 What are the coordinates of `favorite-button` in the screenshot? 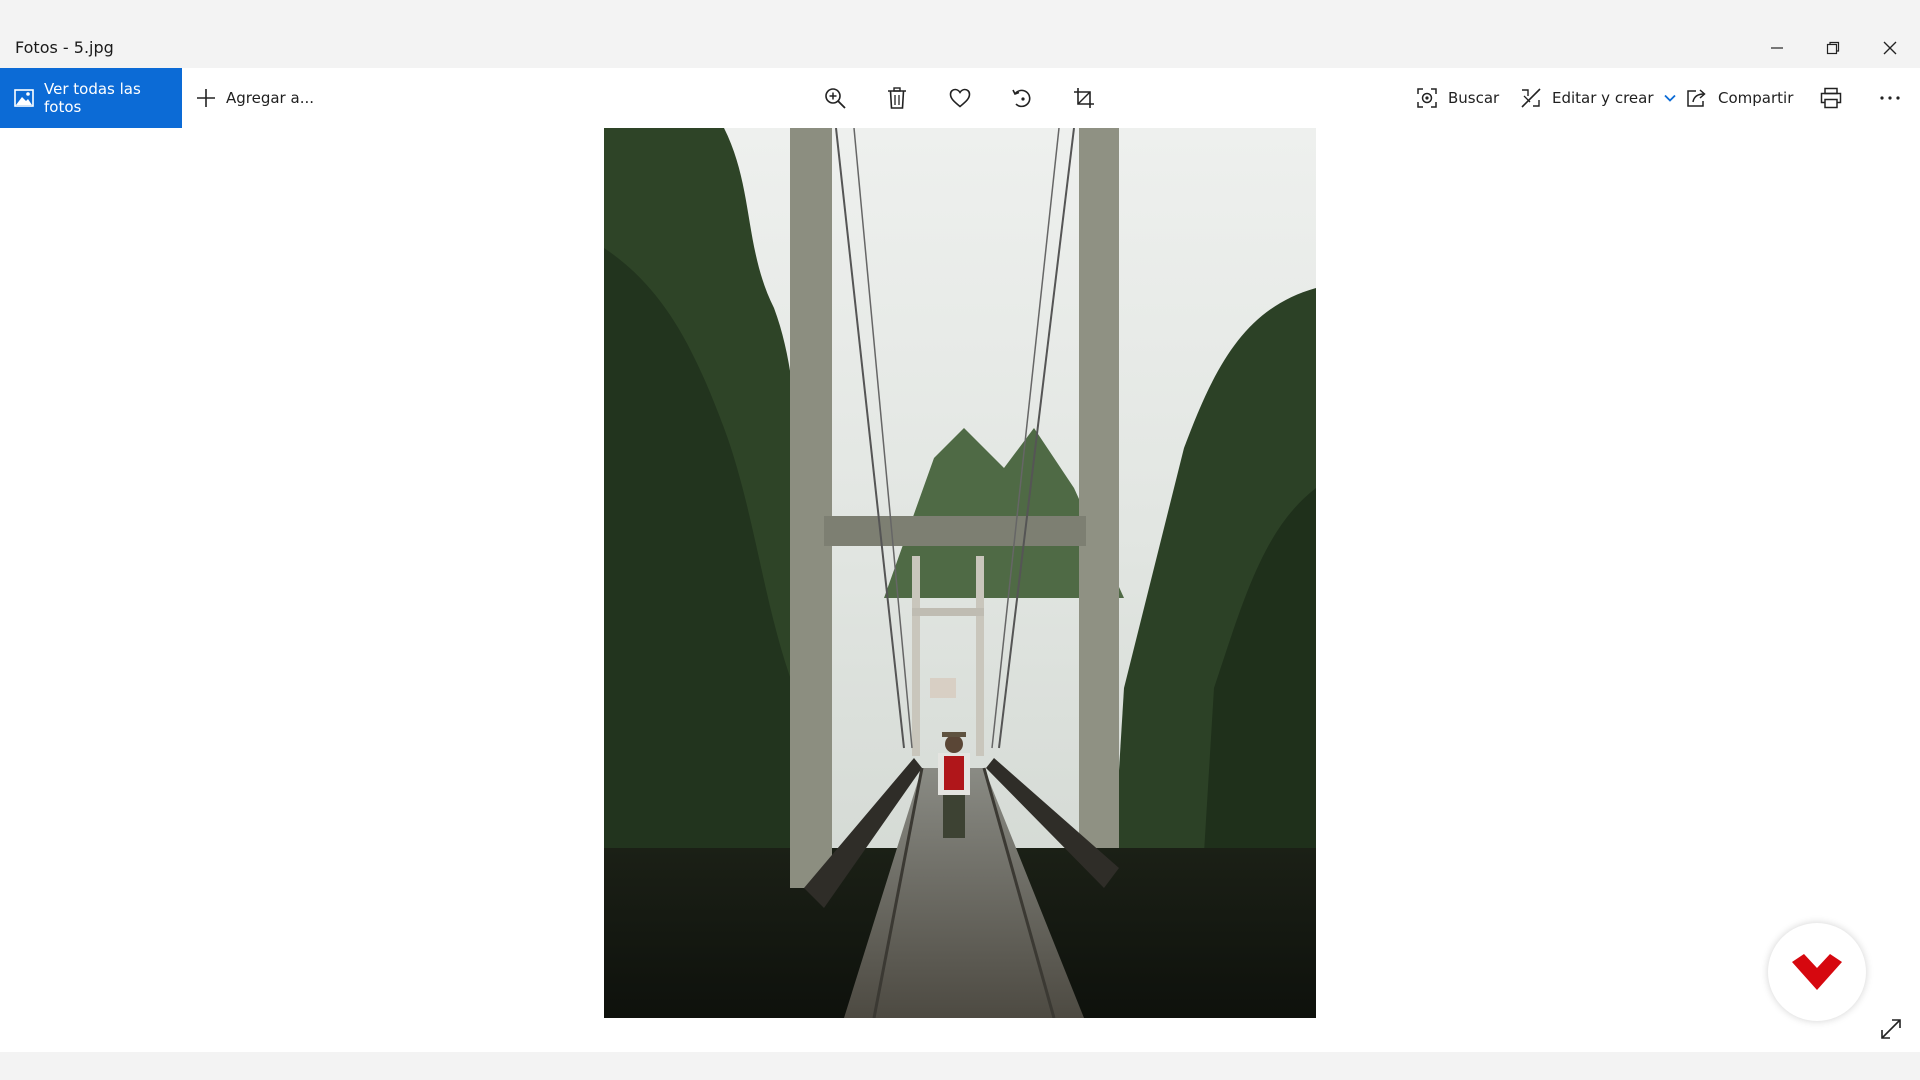 It's located at (960, 98).